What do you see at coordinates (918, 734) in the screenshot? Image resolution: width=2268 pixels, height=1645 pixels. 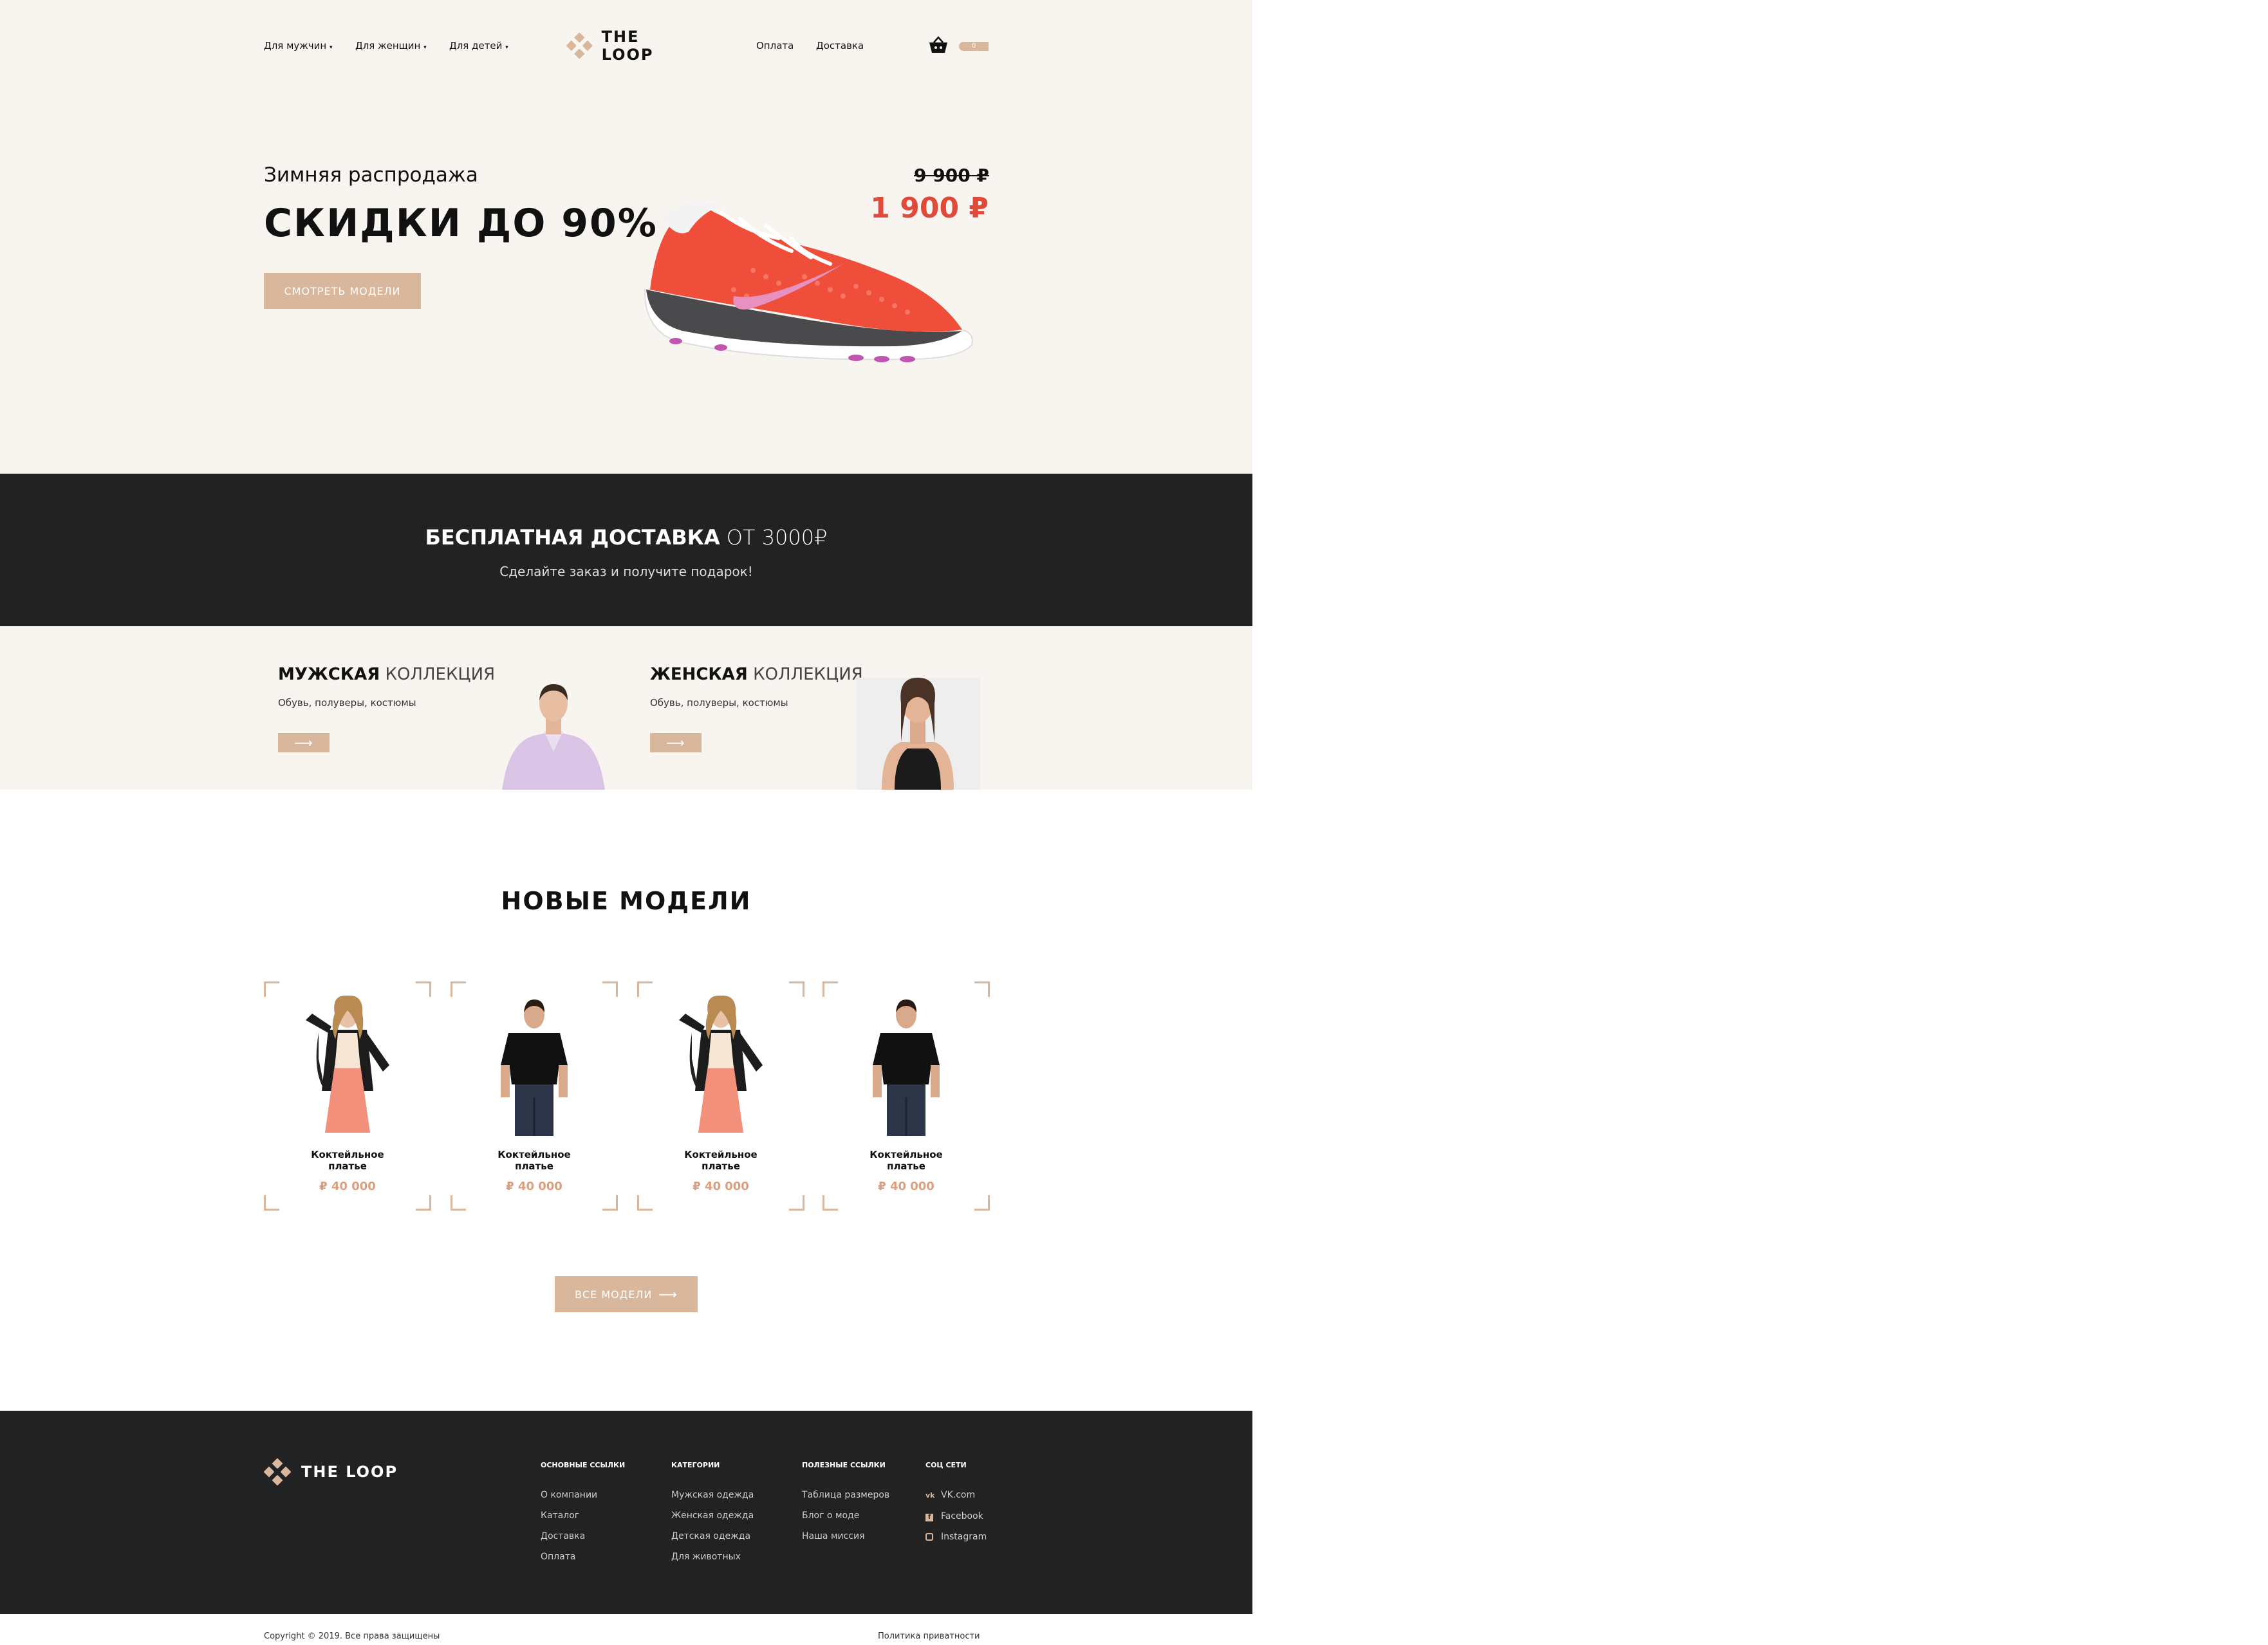 I see `women-model-image` at bounding box center [918, 734].